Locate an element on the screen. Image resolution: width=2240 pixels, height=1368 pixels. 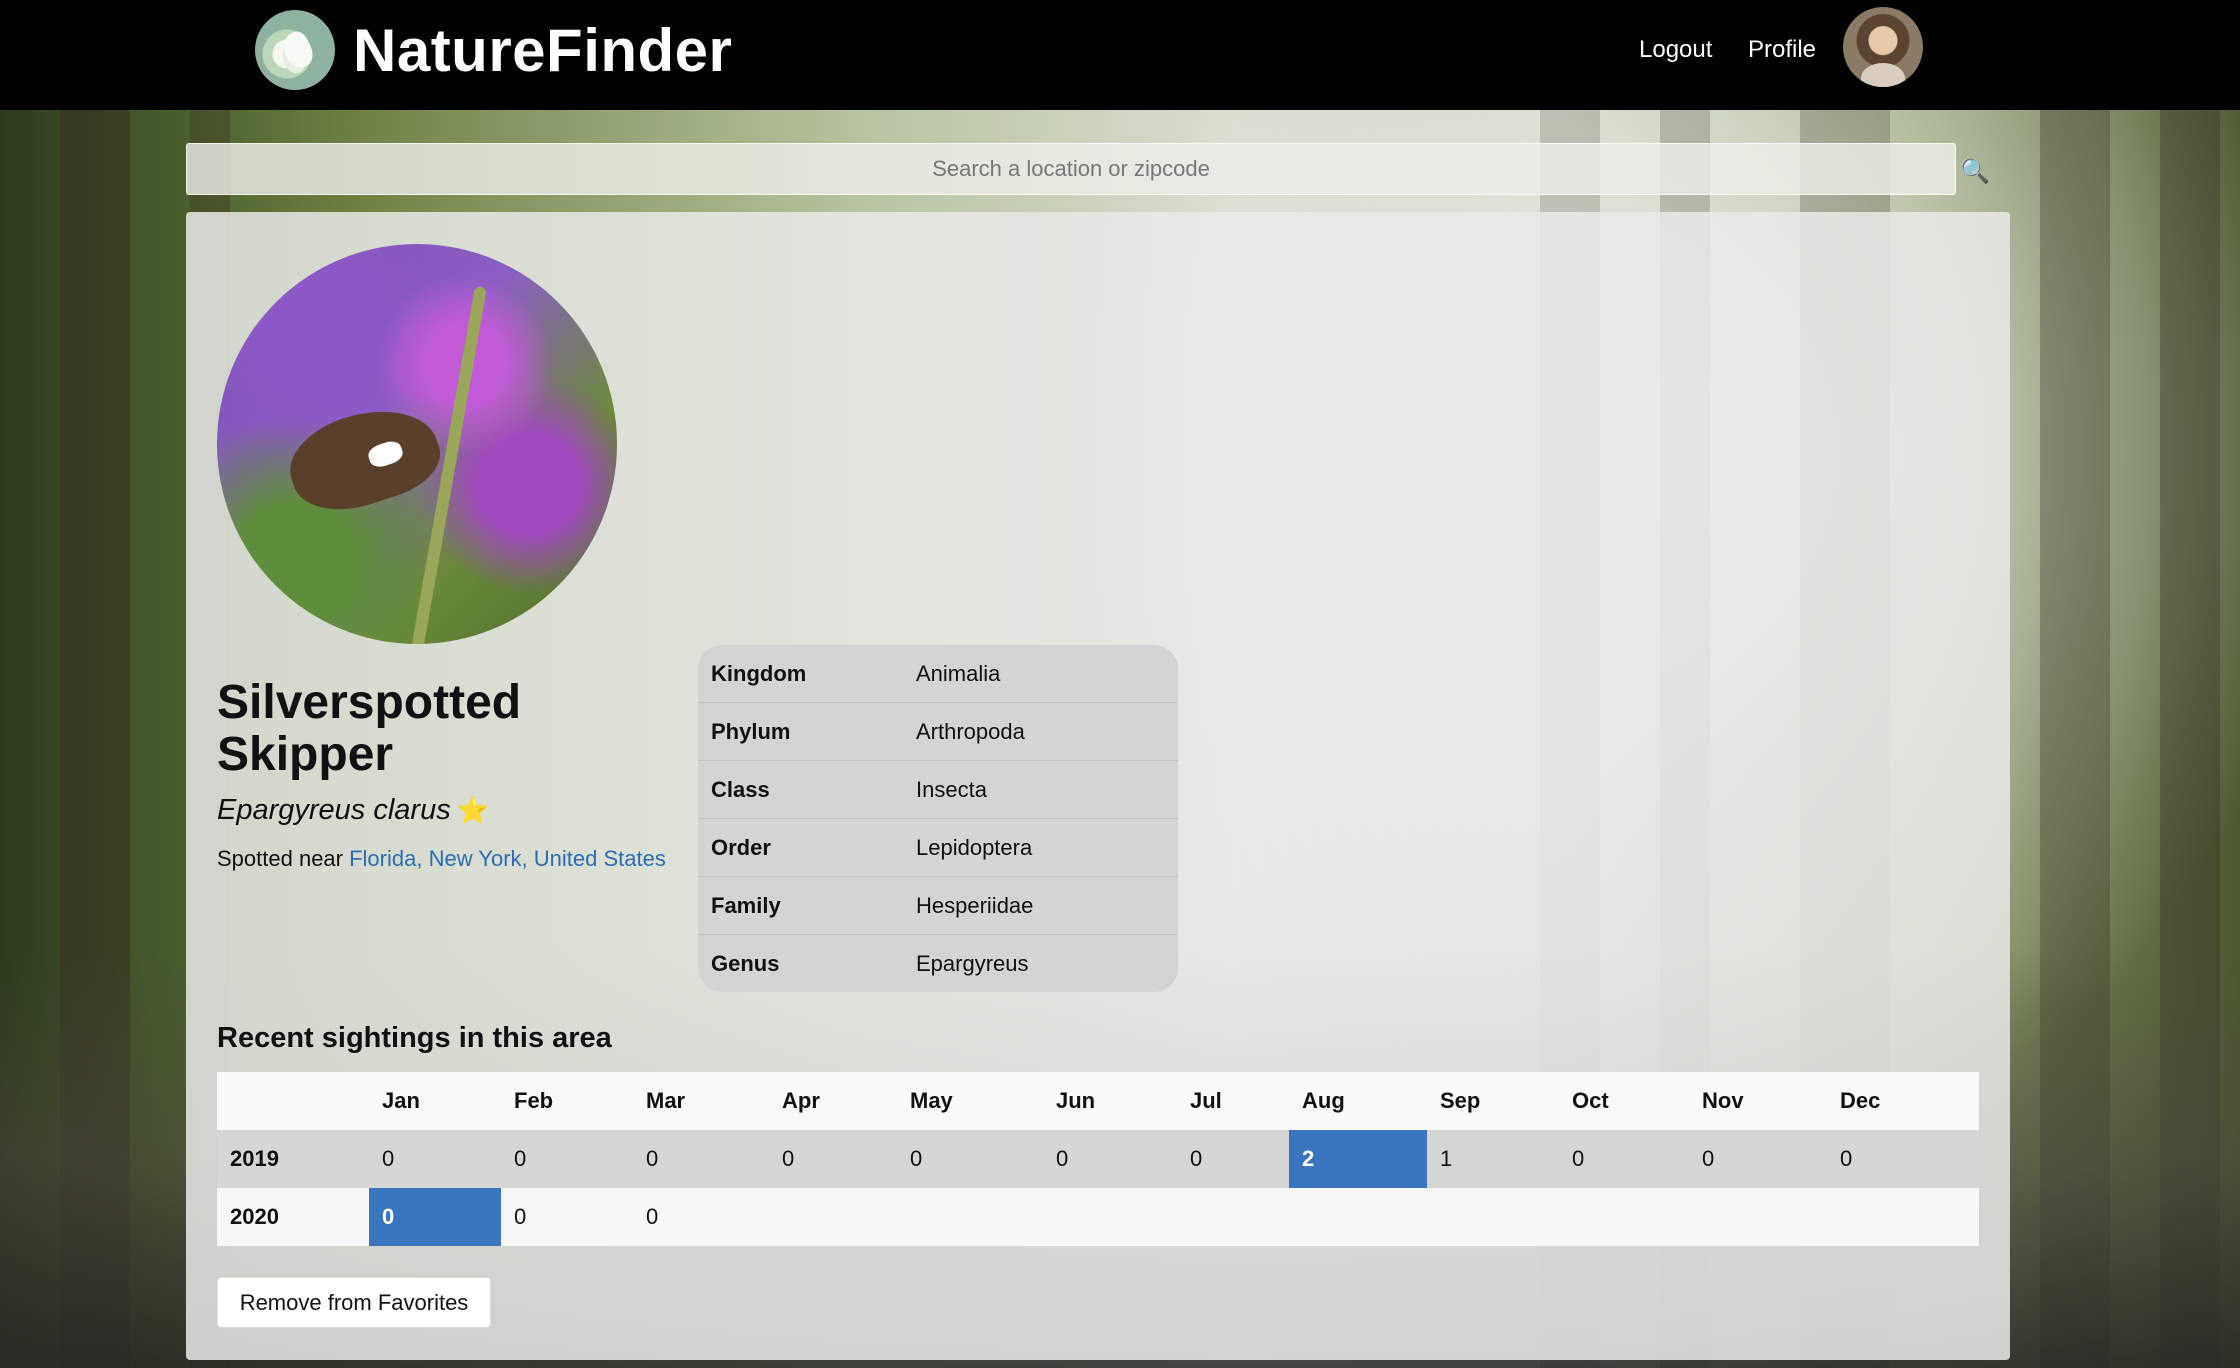
taxonomy-row: Kingdom Animalia is located at coordinates (938, 674).